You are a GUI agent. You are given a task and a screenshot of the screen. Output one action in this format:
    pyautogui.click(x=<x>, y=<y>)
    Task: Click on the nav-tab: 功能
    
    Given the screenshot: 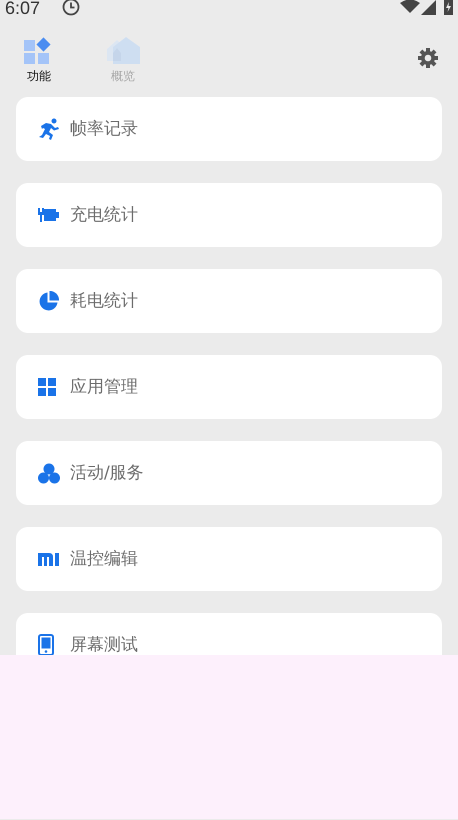 What is the action you would take?
    pyautogui.click(x=39, y=60)
    